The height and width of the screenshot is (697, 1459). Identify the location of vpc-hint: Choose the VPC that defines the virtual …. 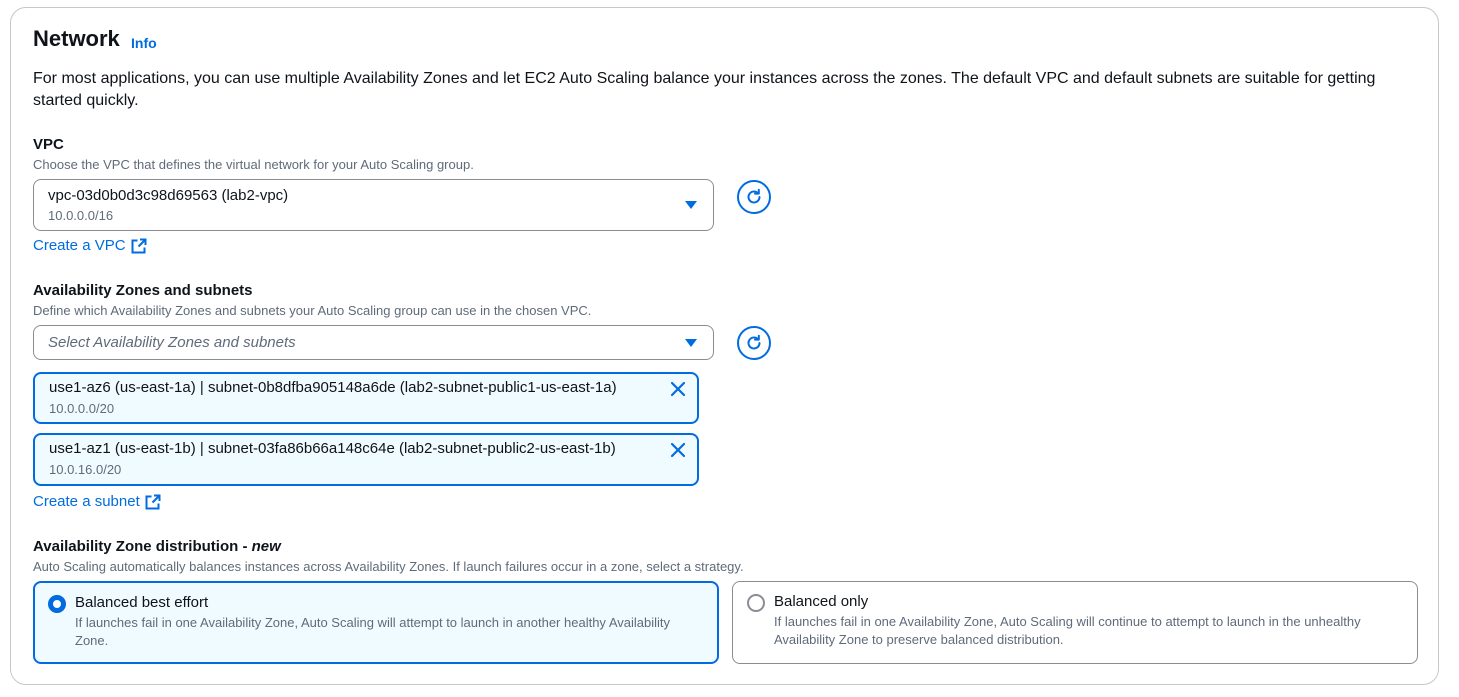
(253, 164).